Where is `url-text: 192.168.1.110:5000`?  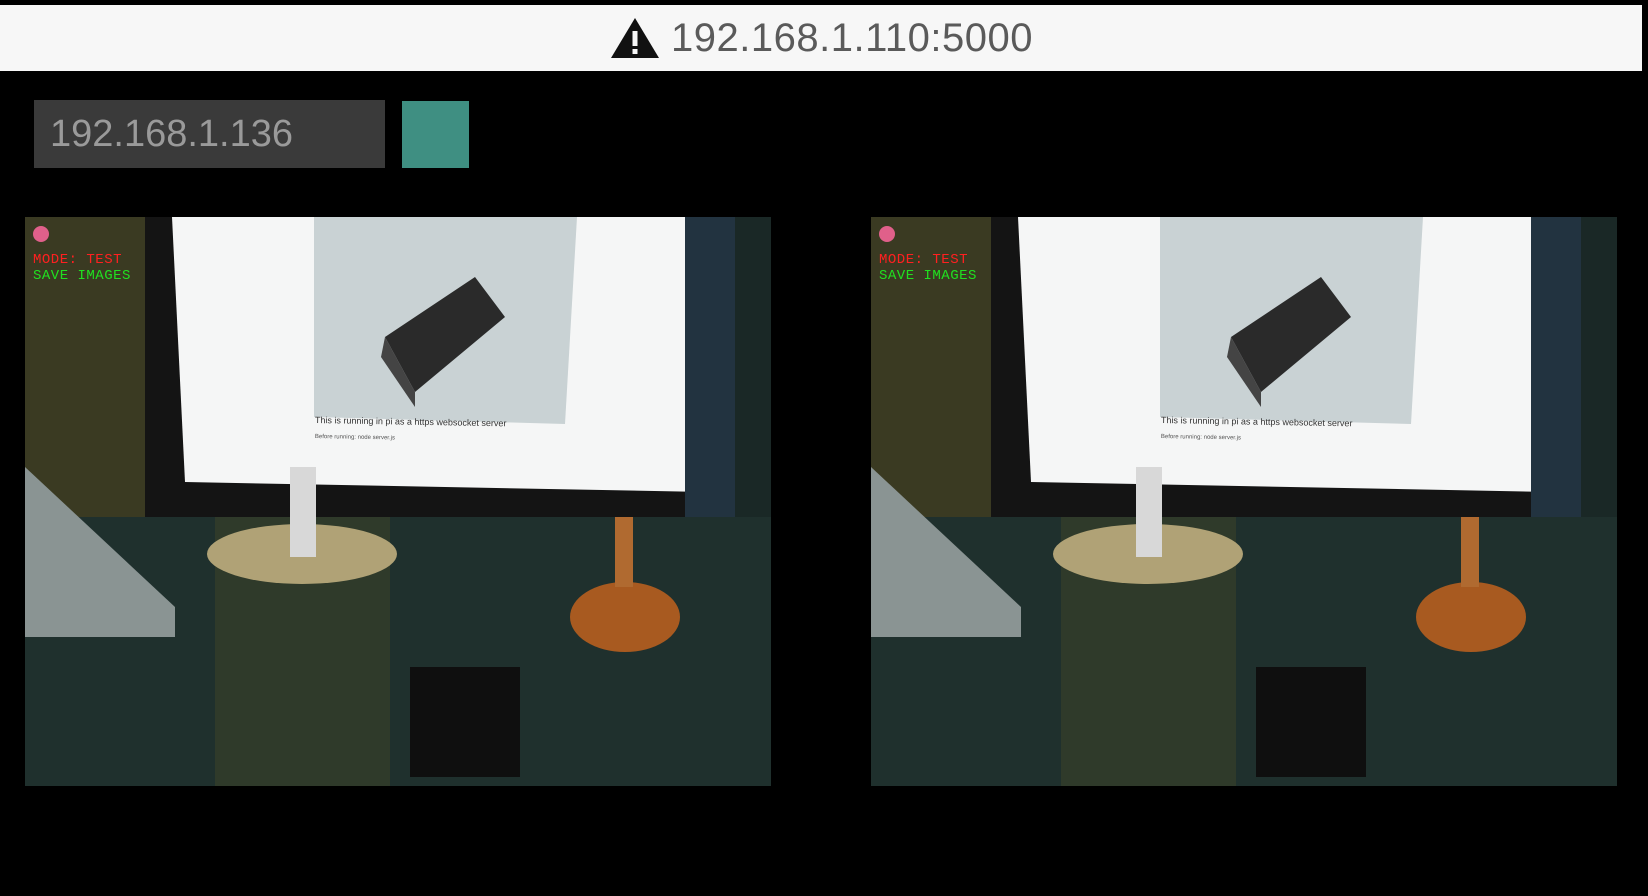 url-text: 192.168.1.110:5000 is located at coordinates (852, 38).